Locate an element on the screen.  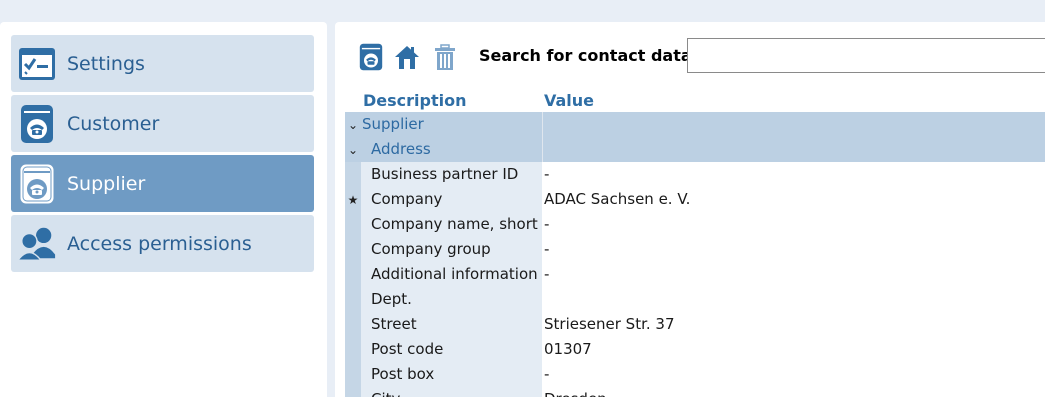
sidebar-item-settings: Settings is located at coordinates (162, 63).